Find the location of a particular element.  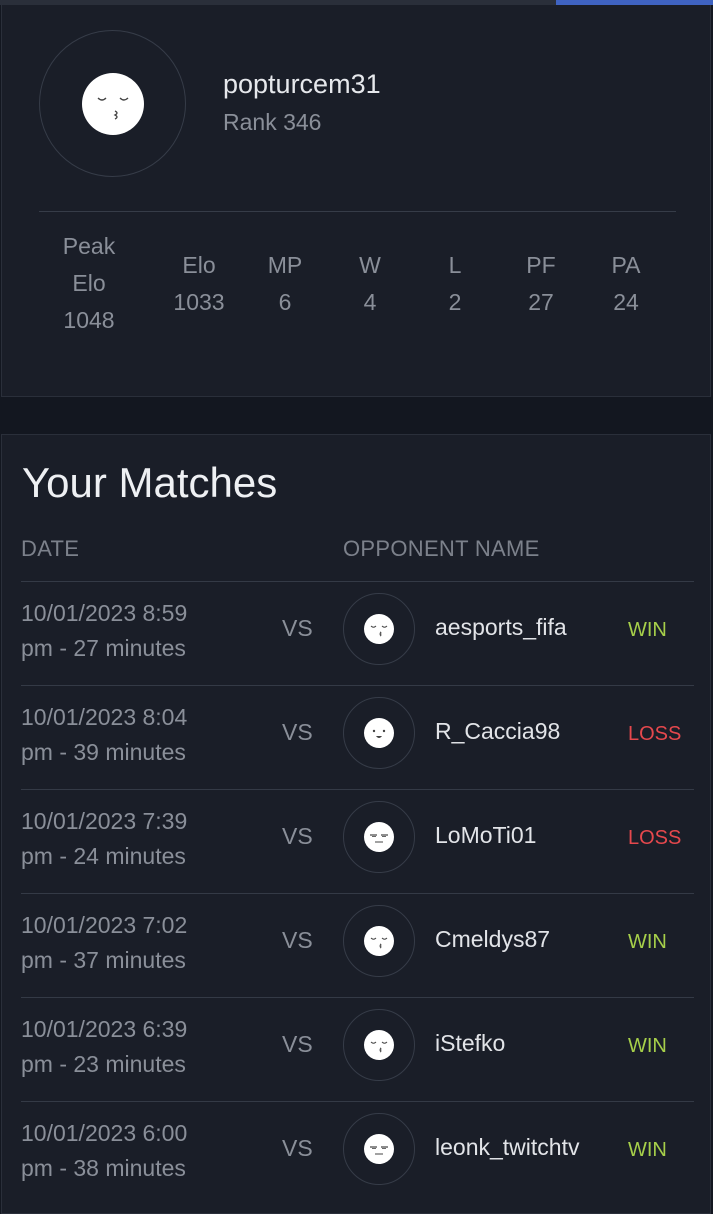

opponent-name: R_Caccia98 is located at coordinates (497, 731).